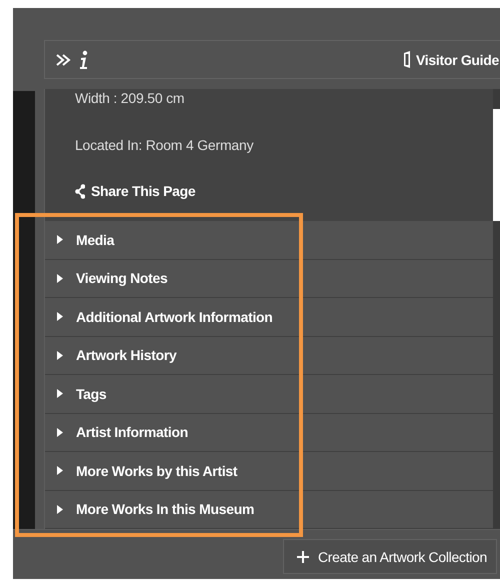 The width and height of the screenshot is (500, 580). Describe the element at coordinates (303, 557) in the screenshot. I see `plus-icon` at that location.